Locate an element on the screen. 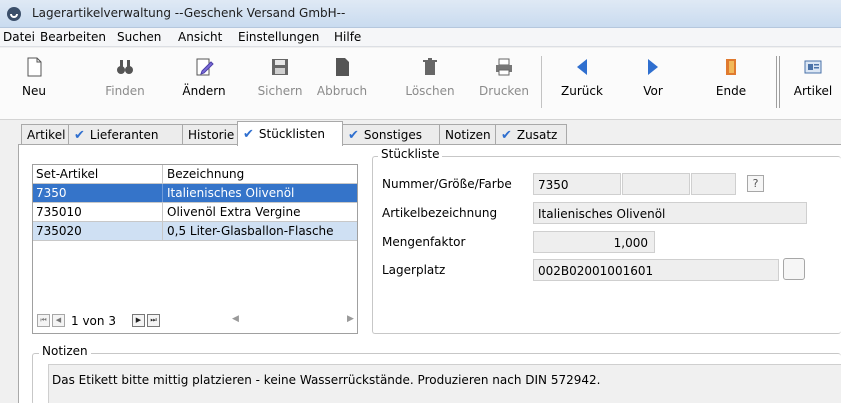 The height and width of the screenshot is (403, 841). notizen-group-label: Notizen is located at coordinates (65, 351).